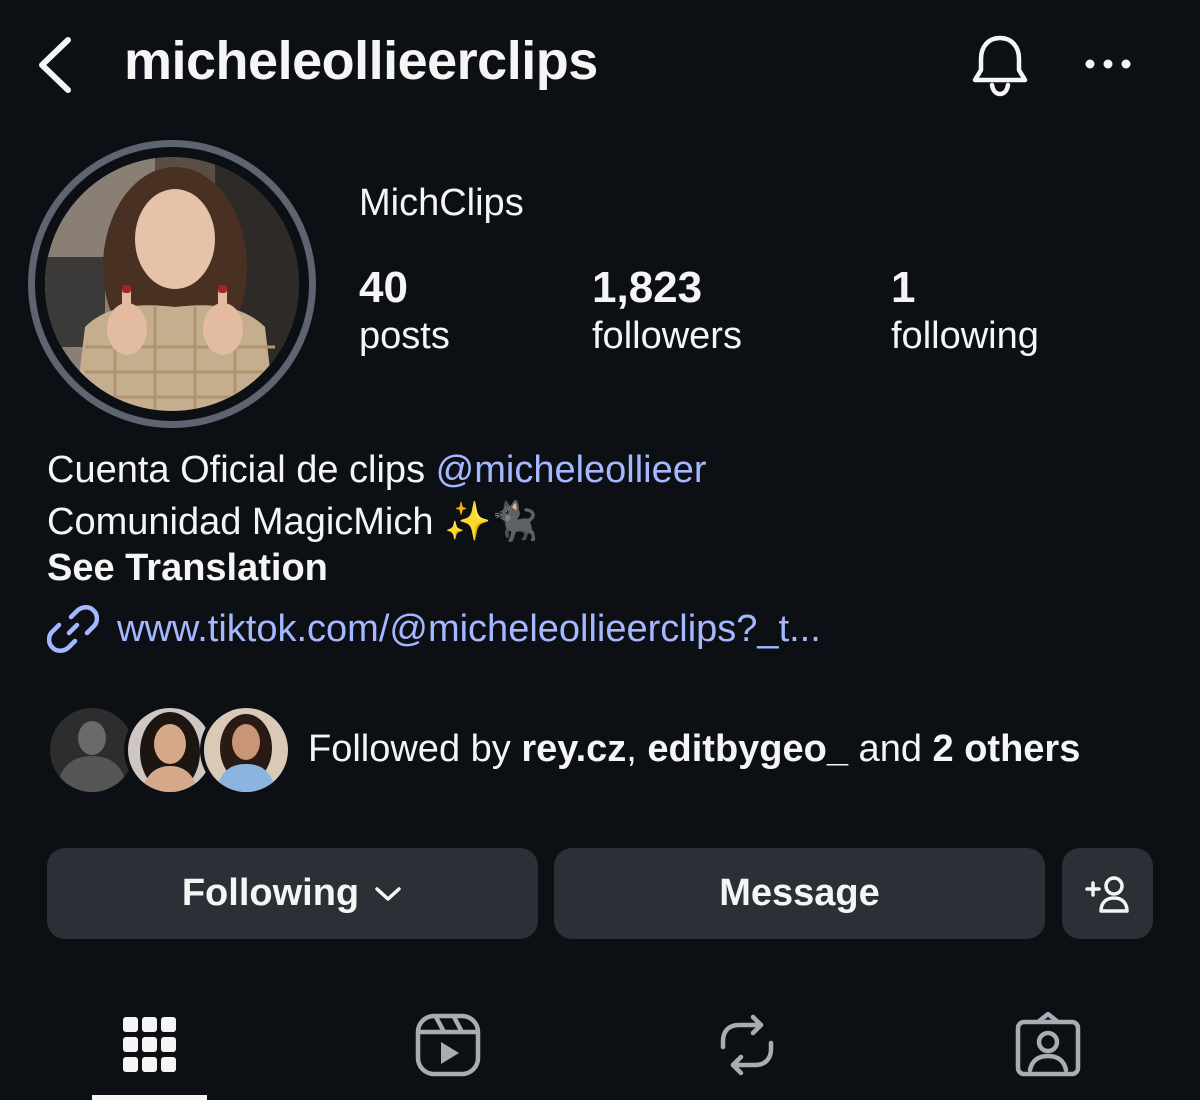 This screenshot has height=1100, width=1200. I want to click on top-bar: micheleollieerclips, so click(600, 65).